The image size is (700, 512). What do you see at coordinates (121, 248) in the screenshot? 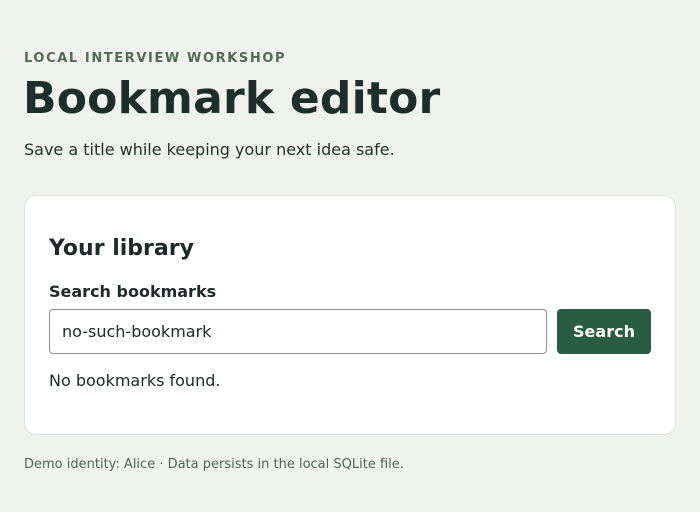
I see `library-heading: Your library` at bounding box center [121, 248].